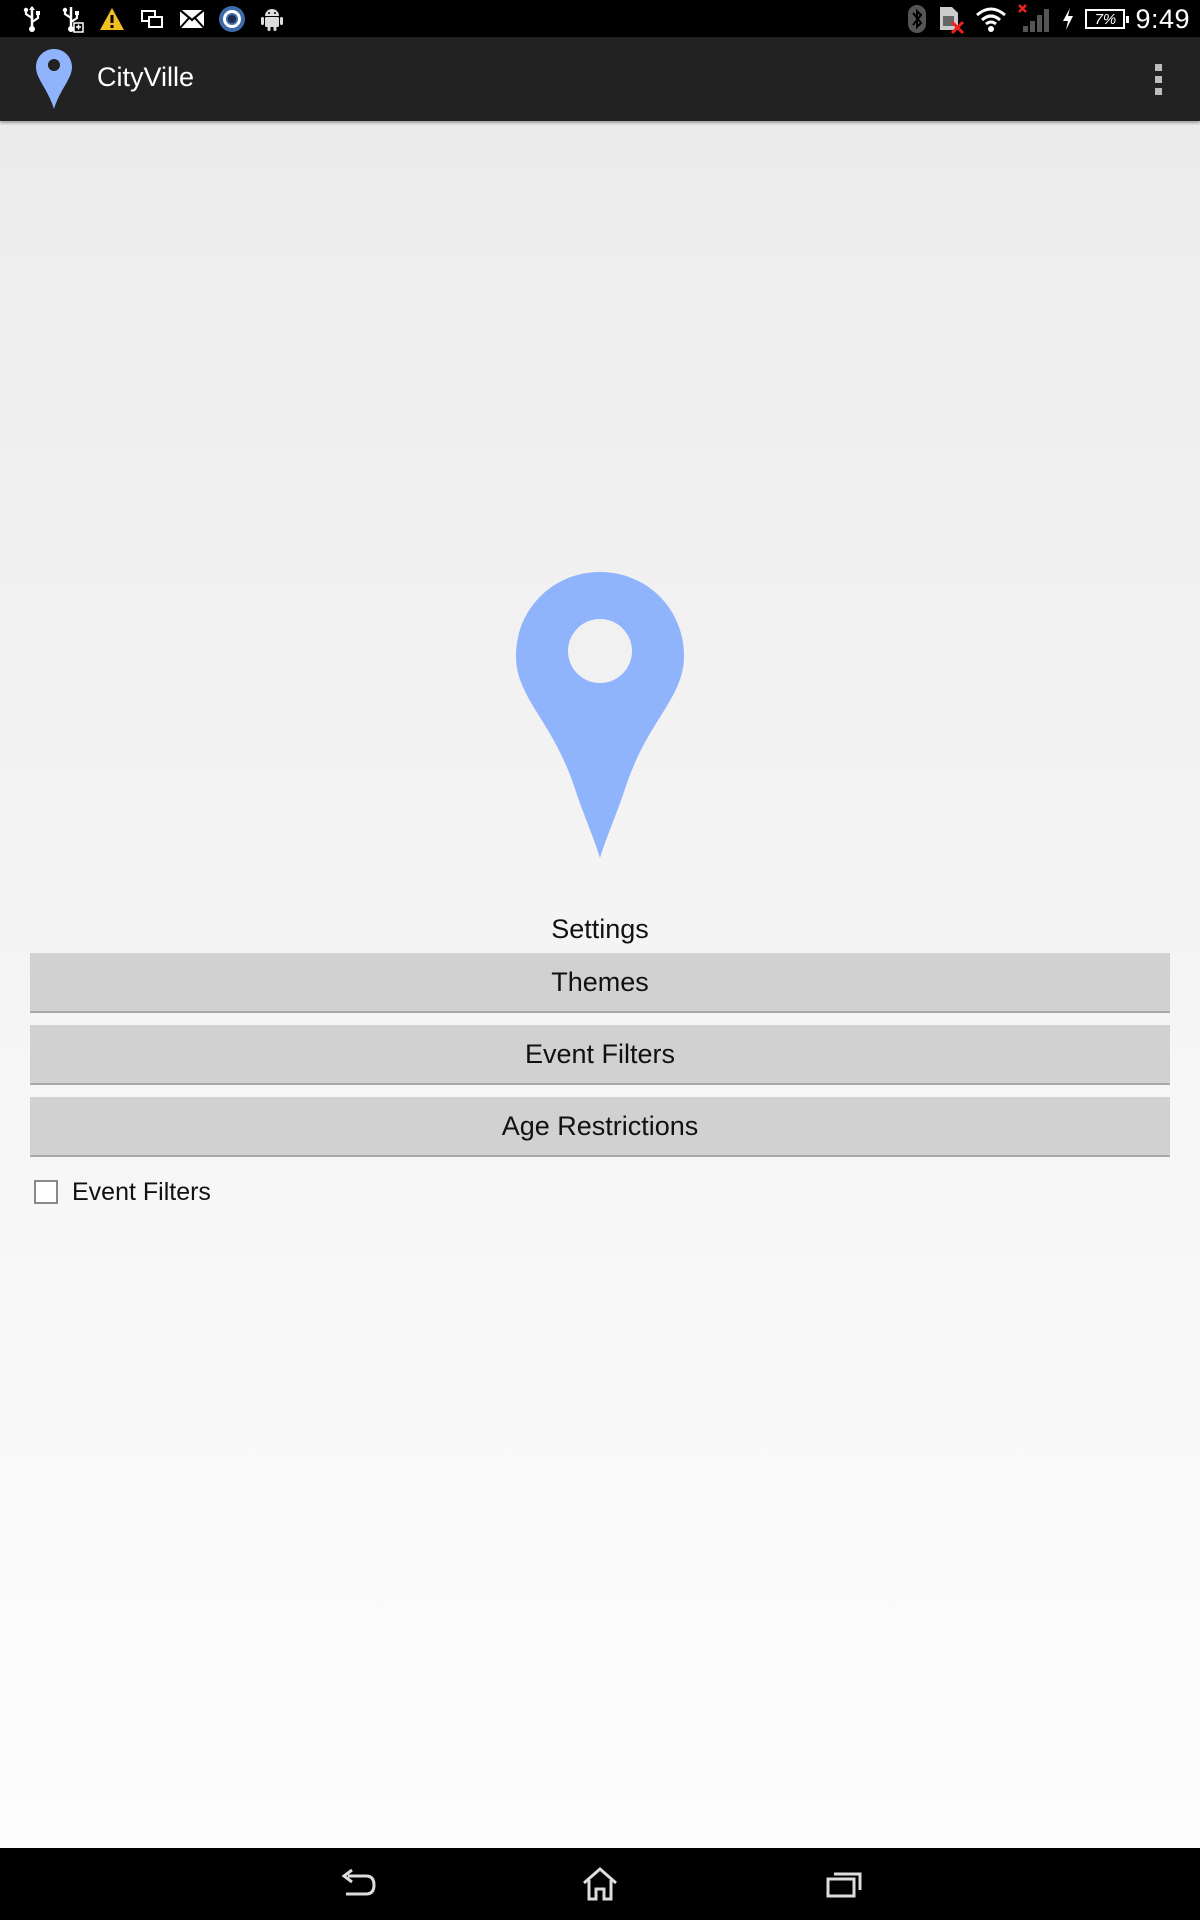  I want to click on android-icon, so click(272, 19).